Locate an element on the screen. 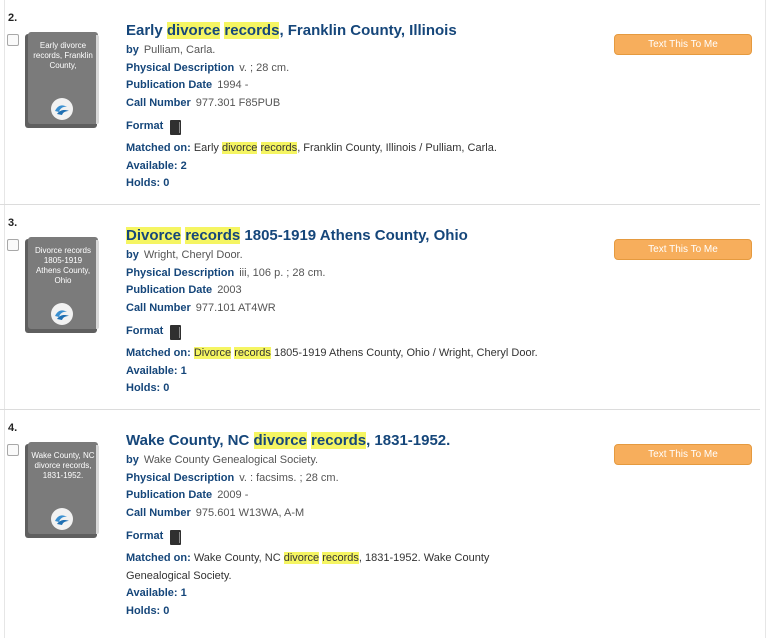 The height and width of the screenshot is (638, 768). author-value: Pulliam, Carla. is located at coordinates (180, 50).